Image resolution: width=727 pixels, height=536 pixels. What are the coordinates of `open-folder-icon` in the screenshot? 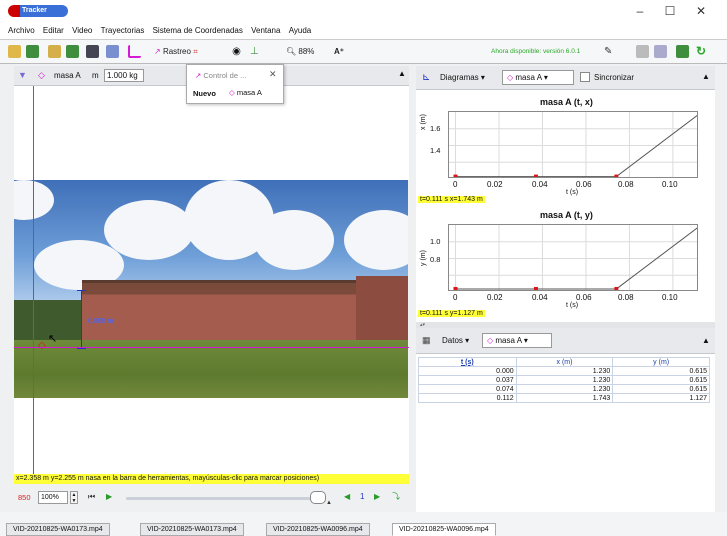 It's located at (14, 51).